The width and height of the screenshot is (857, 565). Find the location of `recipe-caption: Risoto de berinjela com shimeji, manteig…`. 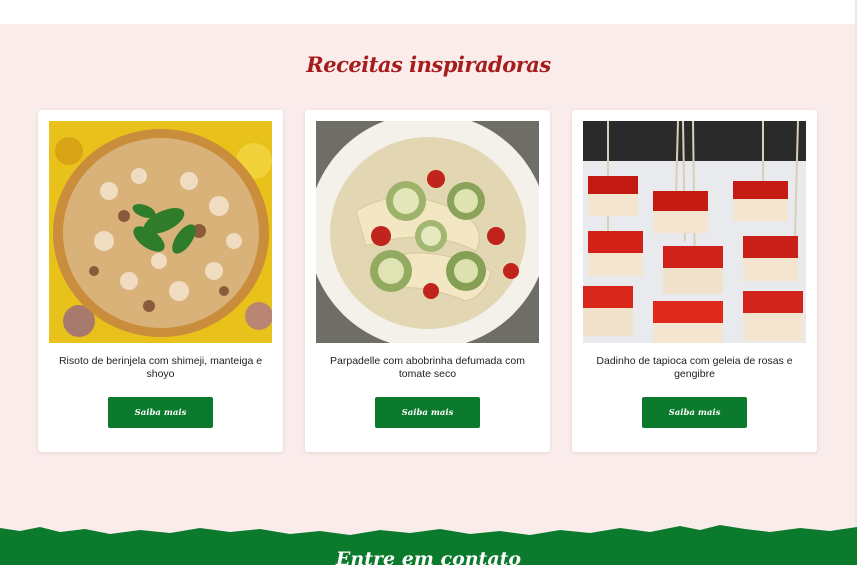

recipe-caption: Risoto de berinjela com shimeji, manteig… is located at coordinates (160, 367).